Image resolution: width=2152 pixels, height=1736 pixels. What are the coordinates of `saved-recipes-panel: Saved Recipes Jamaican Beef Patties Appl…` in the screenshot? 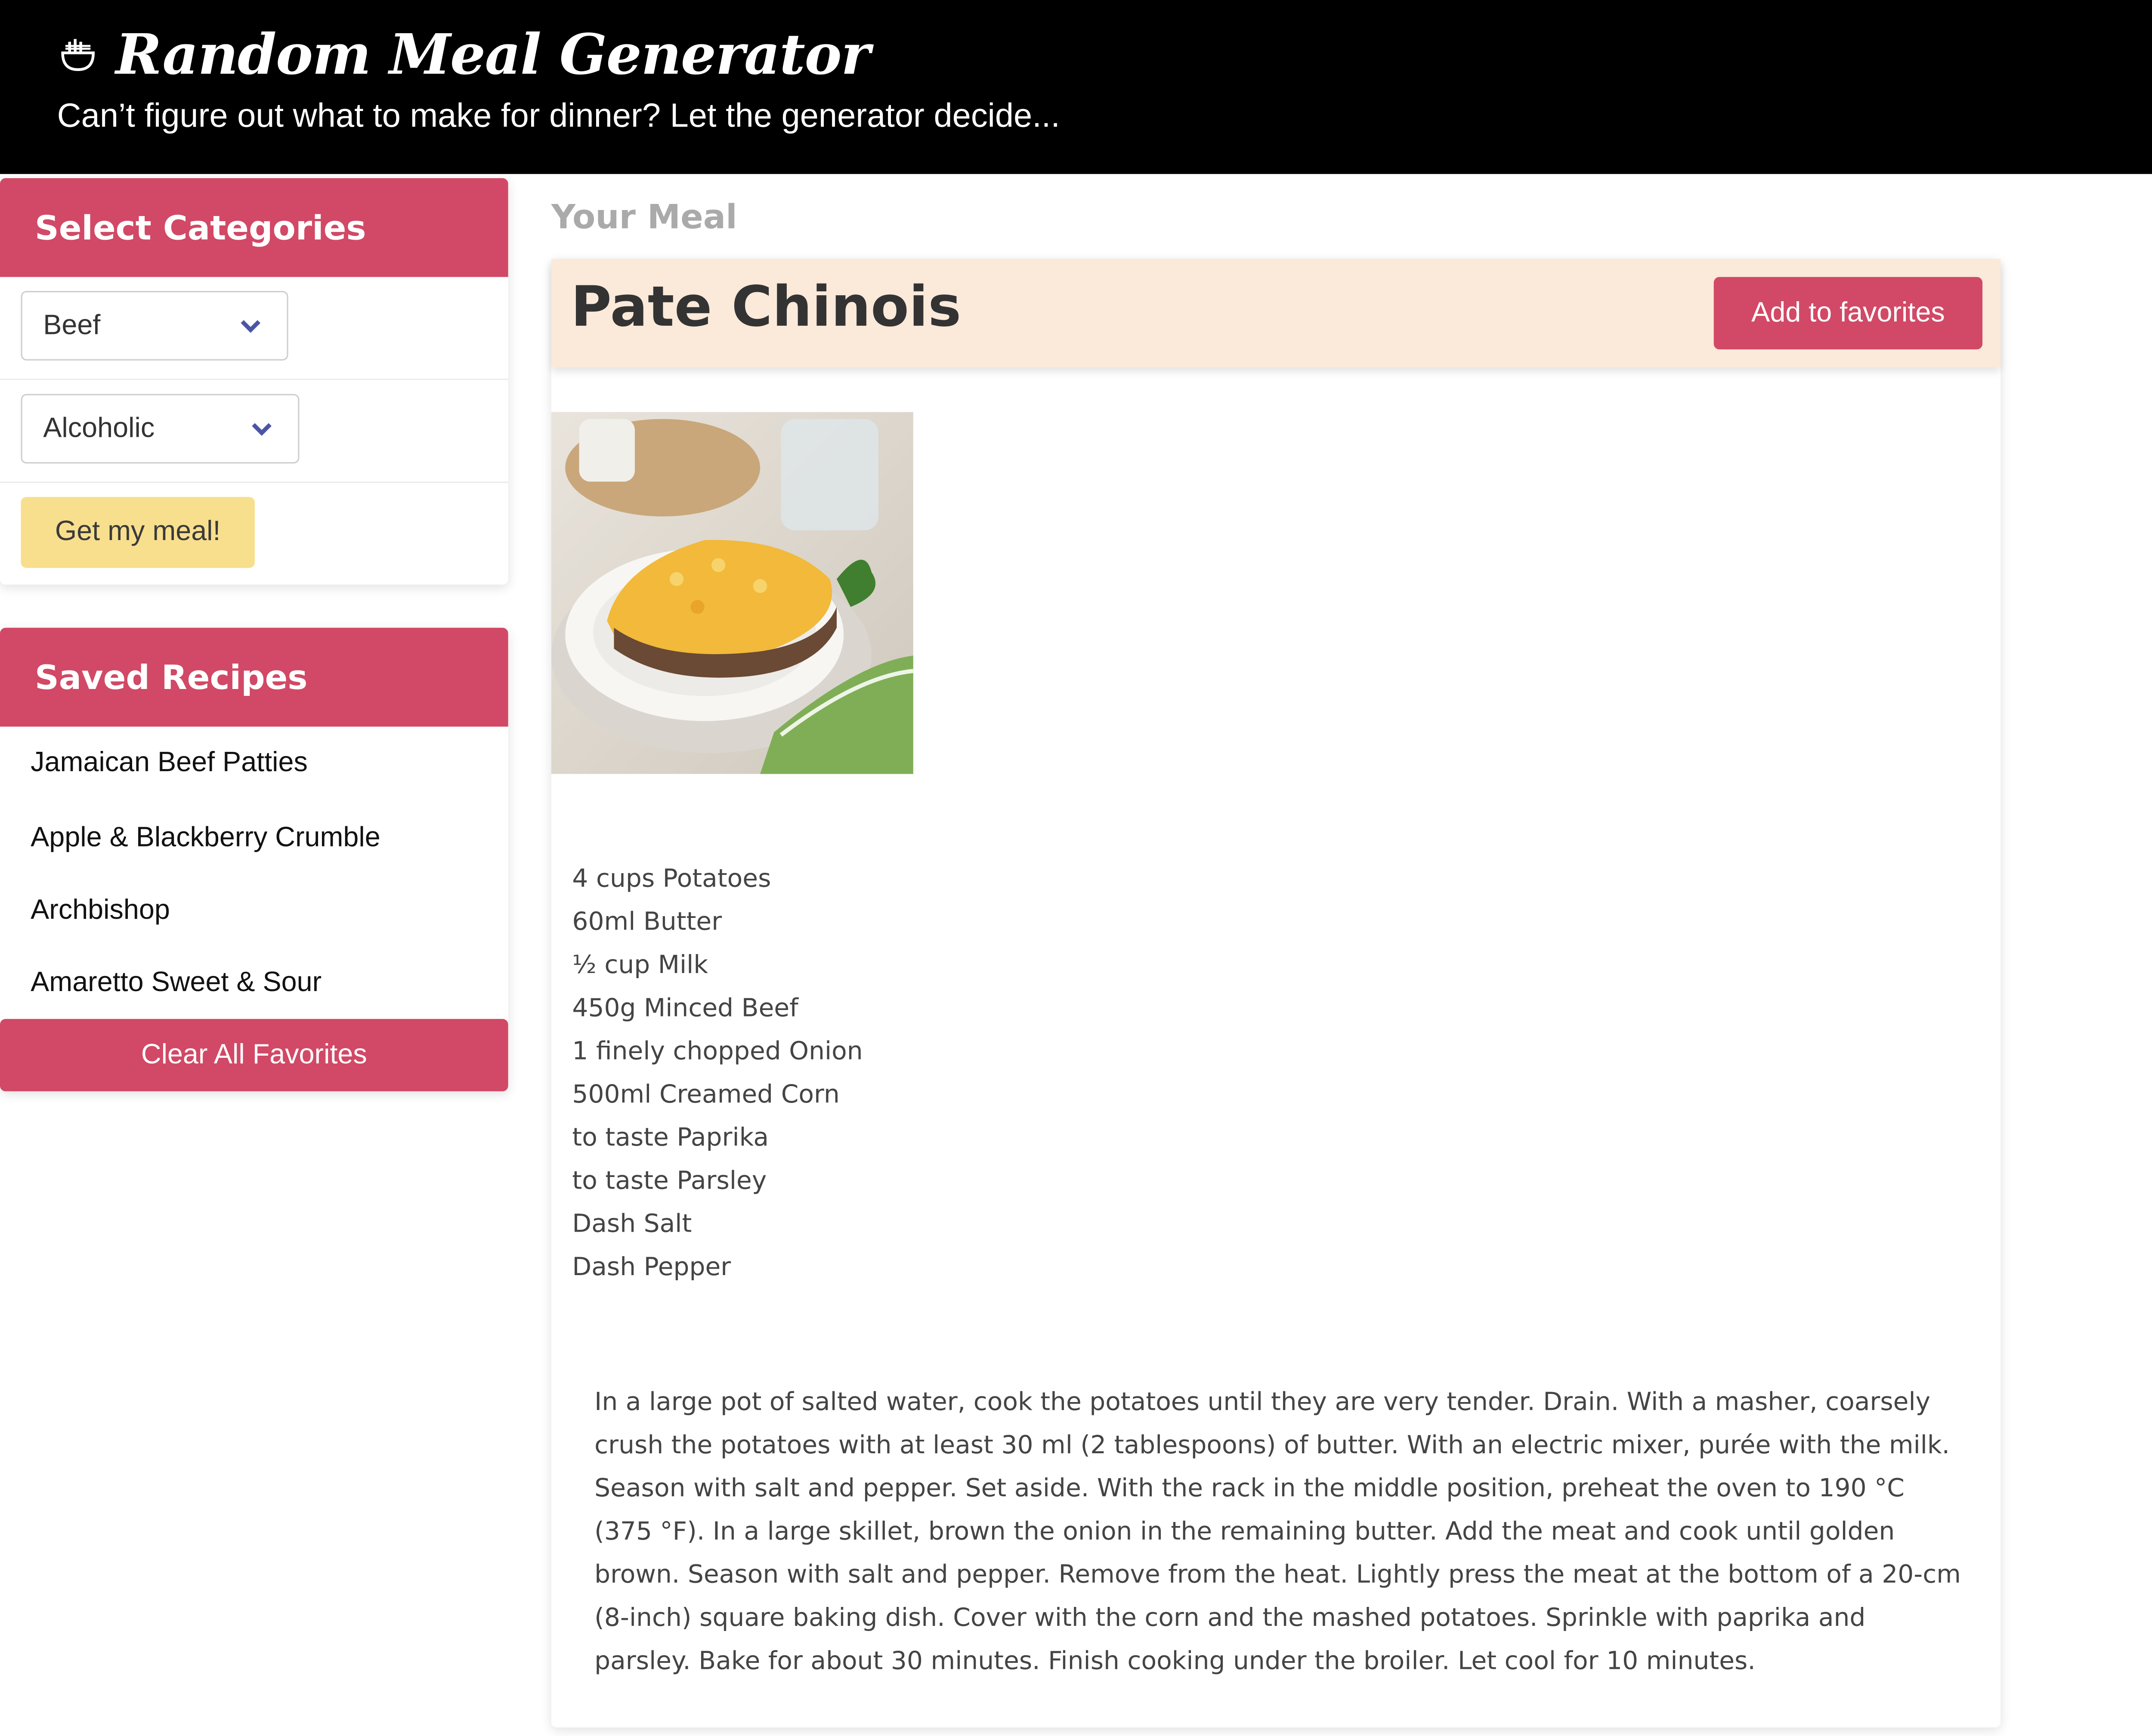 It's located at (254, 859).